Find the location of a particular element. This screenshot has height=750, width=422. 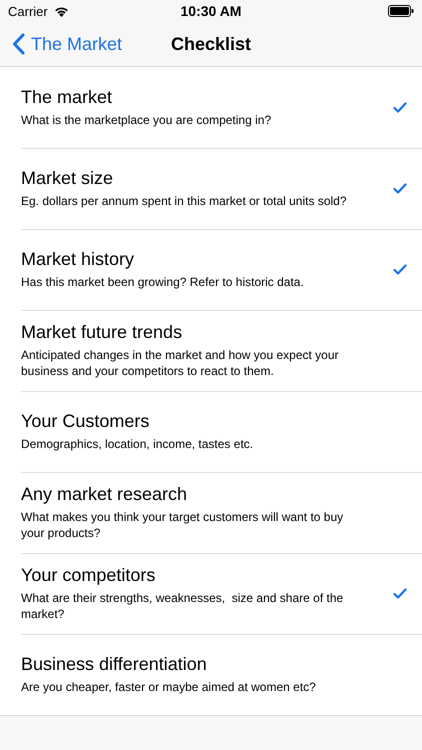

checklist-item: Your Customers Demographics, location, income, tastes etc. is located at coordinates (211, 431).